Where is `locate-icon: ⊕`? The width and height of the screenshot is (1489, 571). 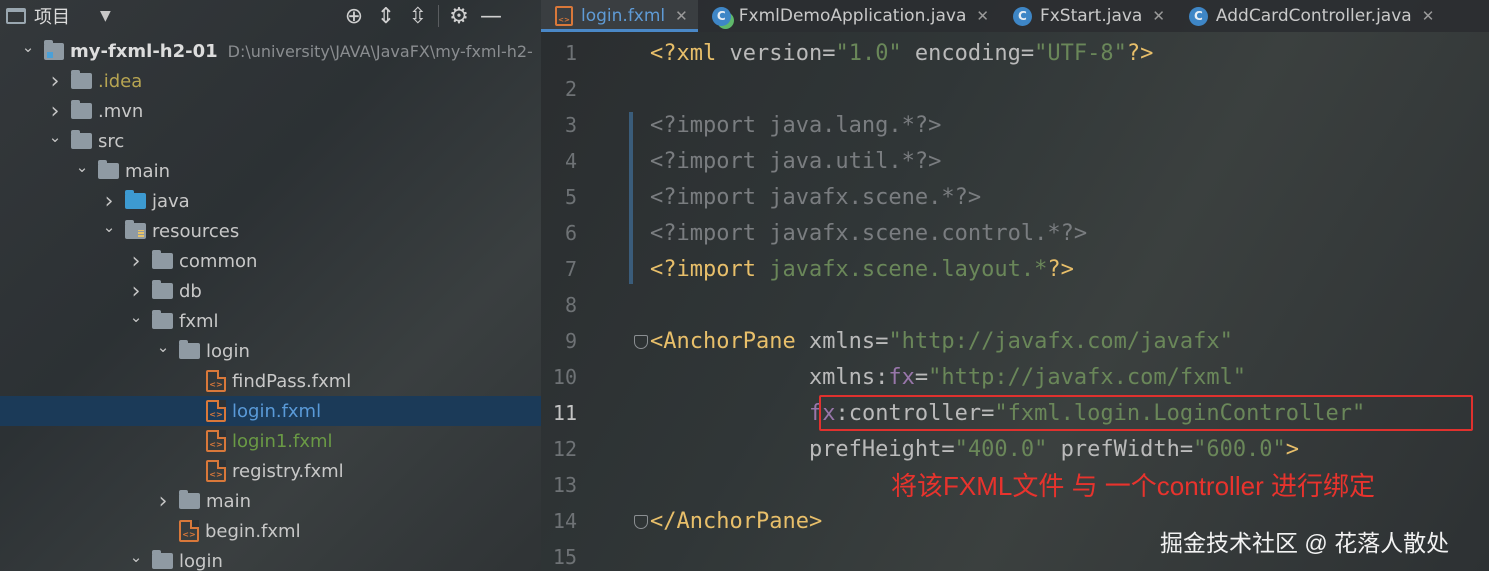 locate-icon: ⊕ is located at coordinates (354, 16).